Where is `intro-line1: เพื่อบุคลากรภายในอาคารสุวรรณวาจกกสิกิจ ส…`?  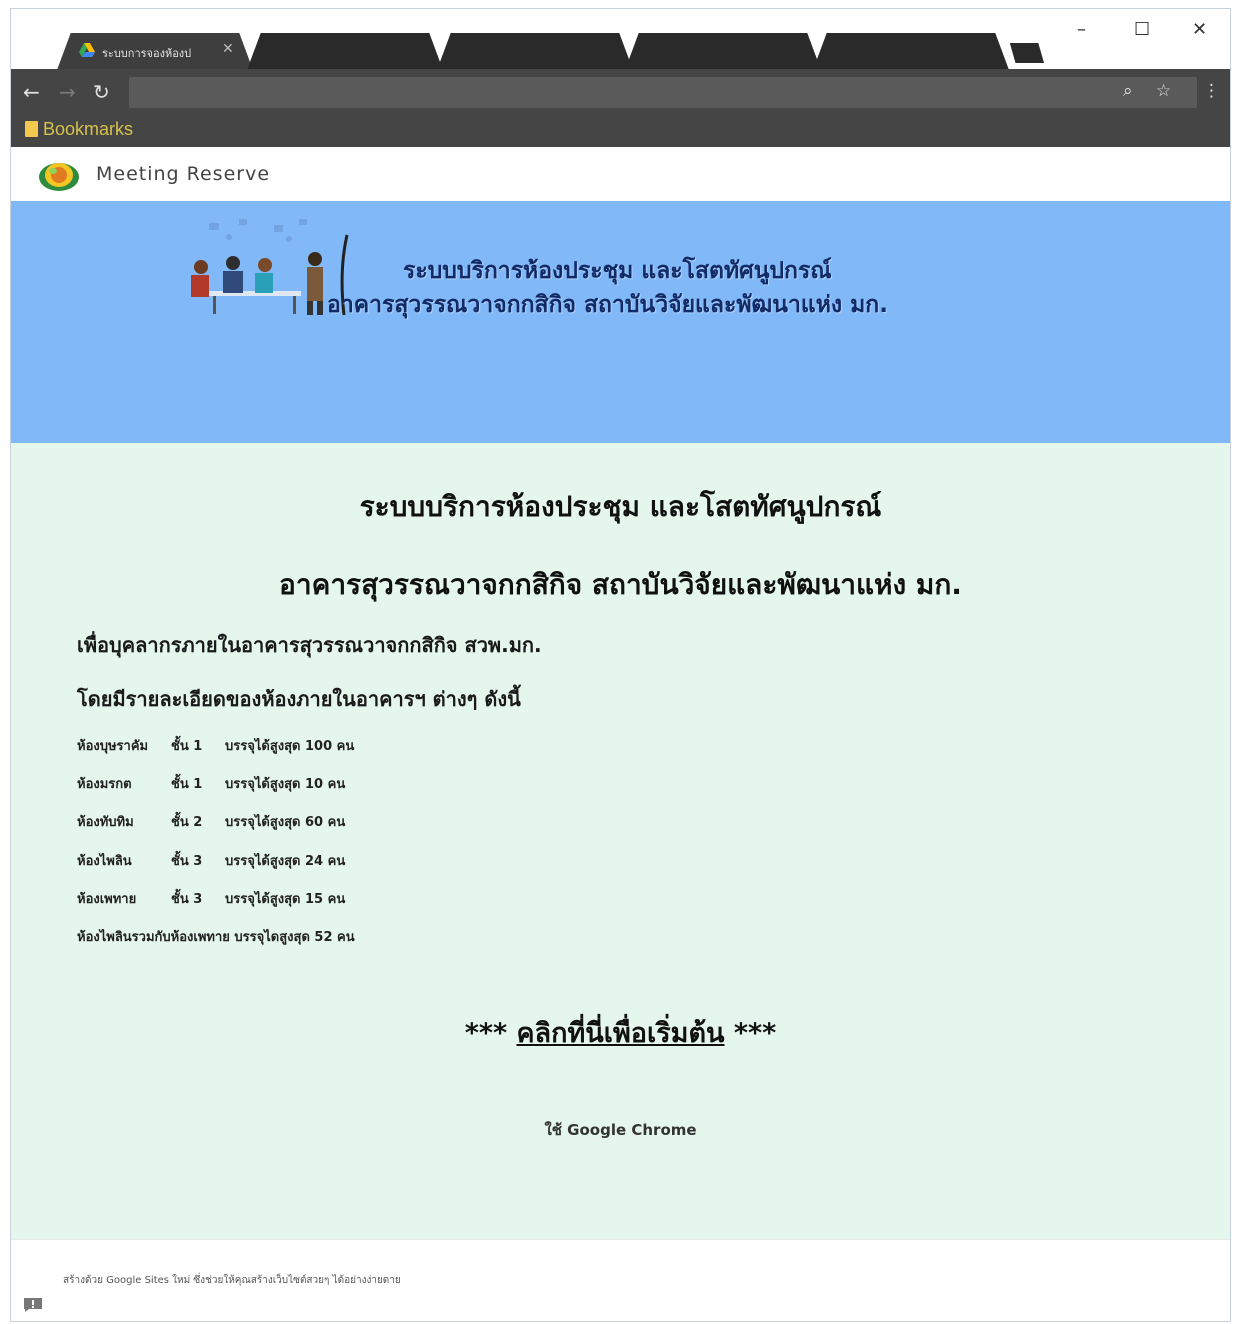 intro-line1: เพื่อบุคลากรภายในอาคารสุวรรณวาจกกสิกิจ ส… is located at coordinates (309, 645).